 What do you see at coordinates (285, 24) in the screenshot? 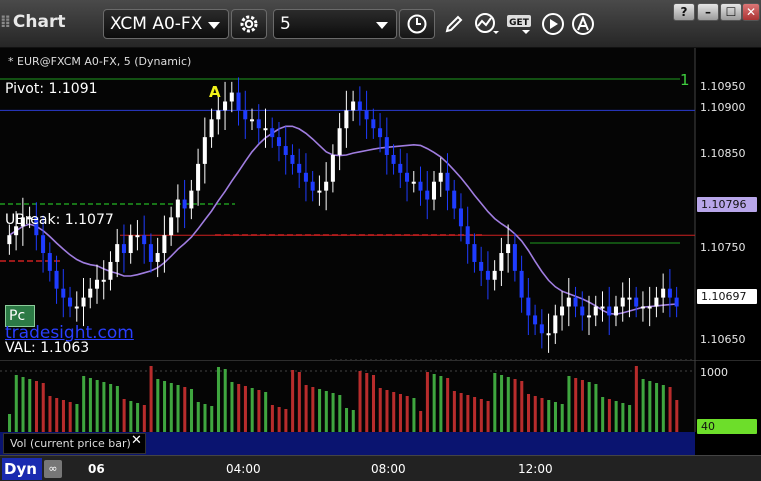
I see `interval-value: 5` at bounding box center [285, 24].